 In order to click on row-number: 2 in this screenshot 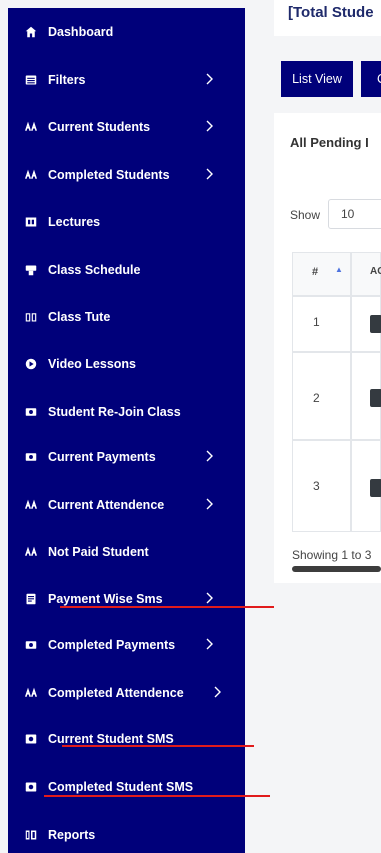, I will do `click(316, 398)`.